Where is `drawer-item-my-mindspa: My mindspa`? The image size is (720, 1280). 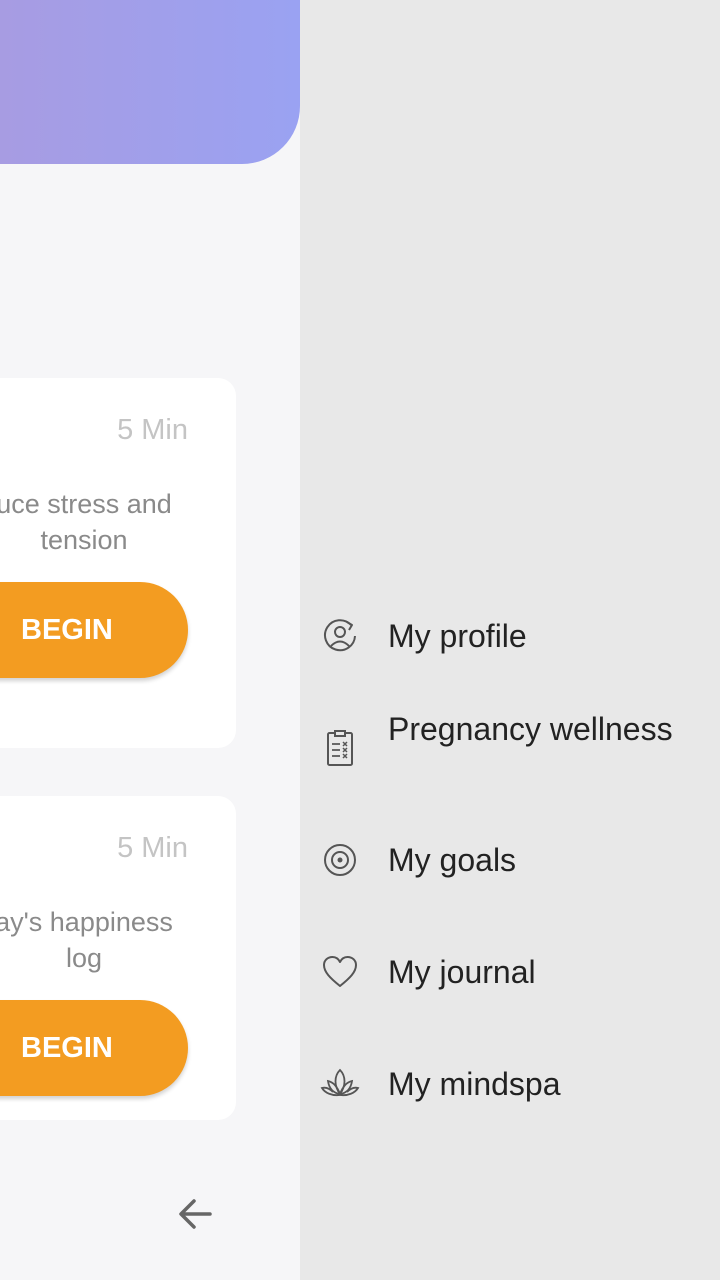 drawer-item-my-mindspa: My mindspa is located at coordinates (510, 1084).